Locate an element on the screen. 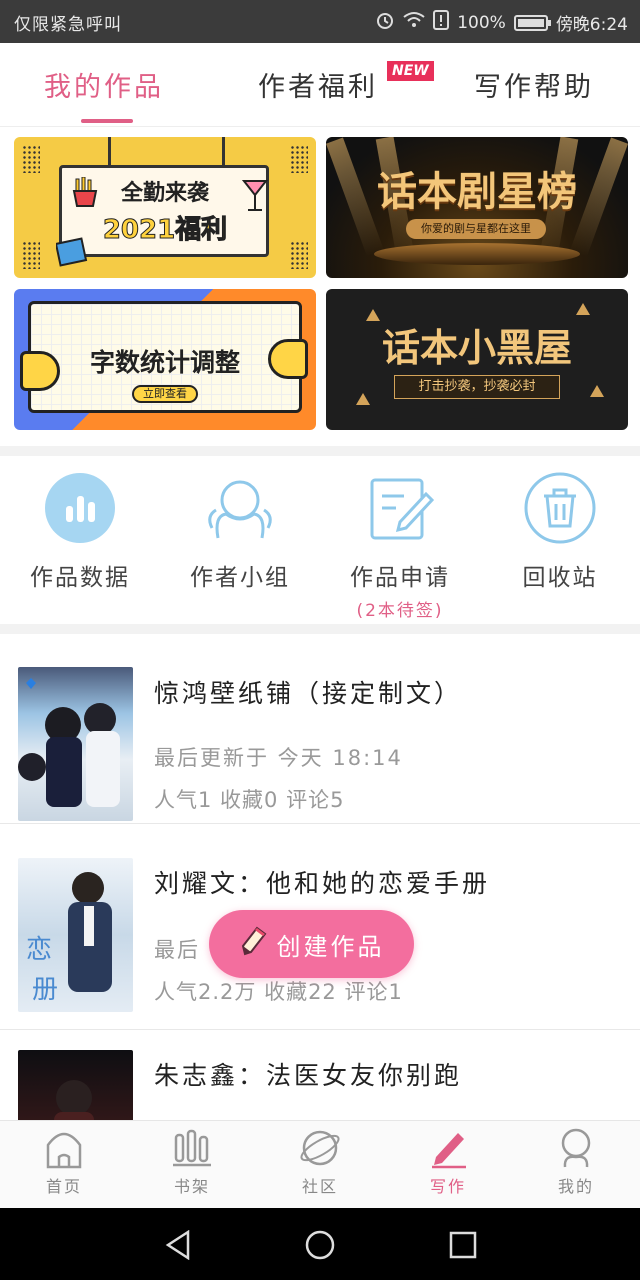 This screenshot has height=1280, width=640. nav-label: 首页 is located at coordinates (63, 1186).